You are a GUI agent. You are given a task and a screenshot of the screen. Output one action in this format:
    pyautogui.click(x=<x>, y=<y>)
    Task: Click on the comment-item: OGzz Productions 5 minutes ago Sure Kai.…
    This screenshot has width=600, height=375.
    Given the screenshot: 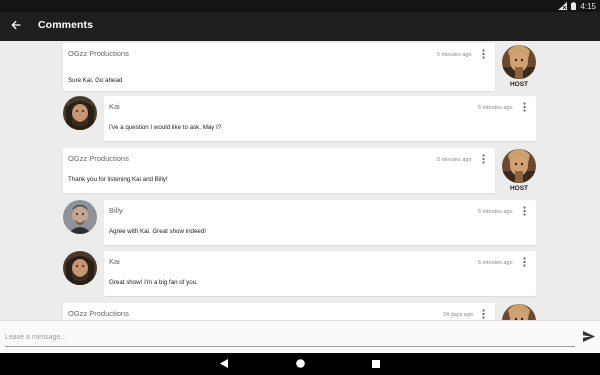 What is the action you would take?
    pyautogui.click(x=300, y=67)
    